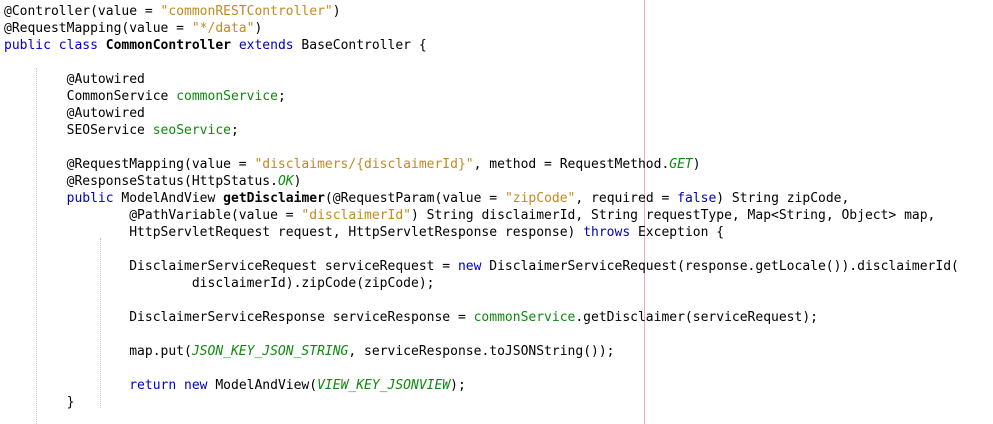 The height and width of the screenshot is (424, 993). What do you see at coordinates (540, 198) in the screenshot?
I see `code-token: "zipCode"` at bounding box center [540, 198].